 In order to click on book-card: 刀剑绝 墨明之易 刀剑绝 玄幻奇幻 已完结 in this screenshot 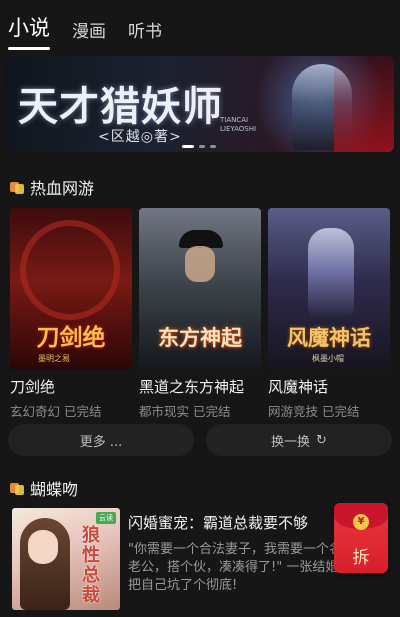, I will do `click(71, 314)`.